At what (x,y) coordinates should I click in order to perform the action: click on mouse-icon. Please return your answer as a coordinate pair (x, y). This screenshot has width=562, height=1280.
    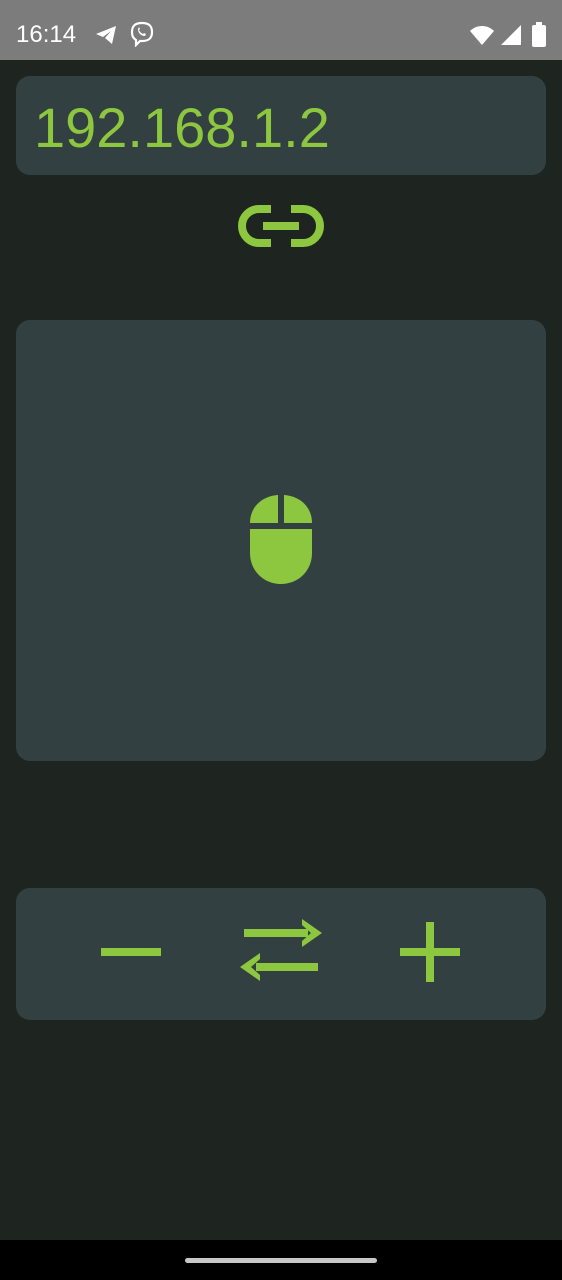
    Looking at the image, I should click on (281, 542).